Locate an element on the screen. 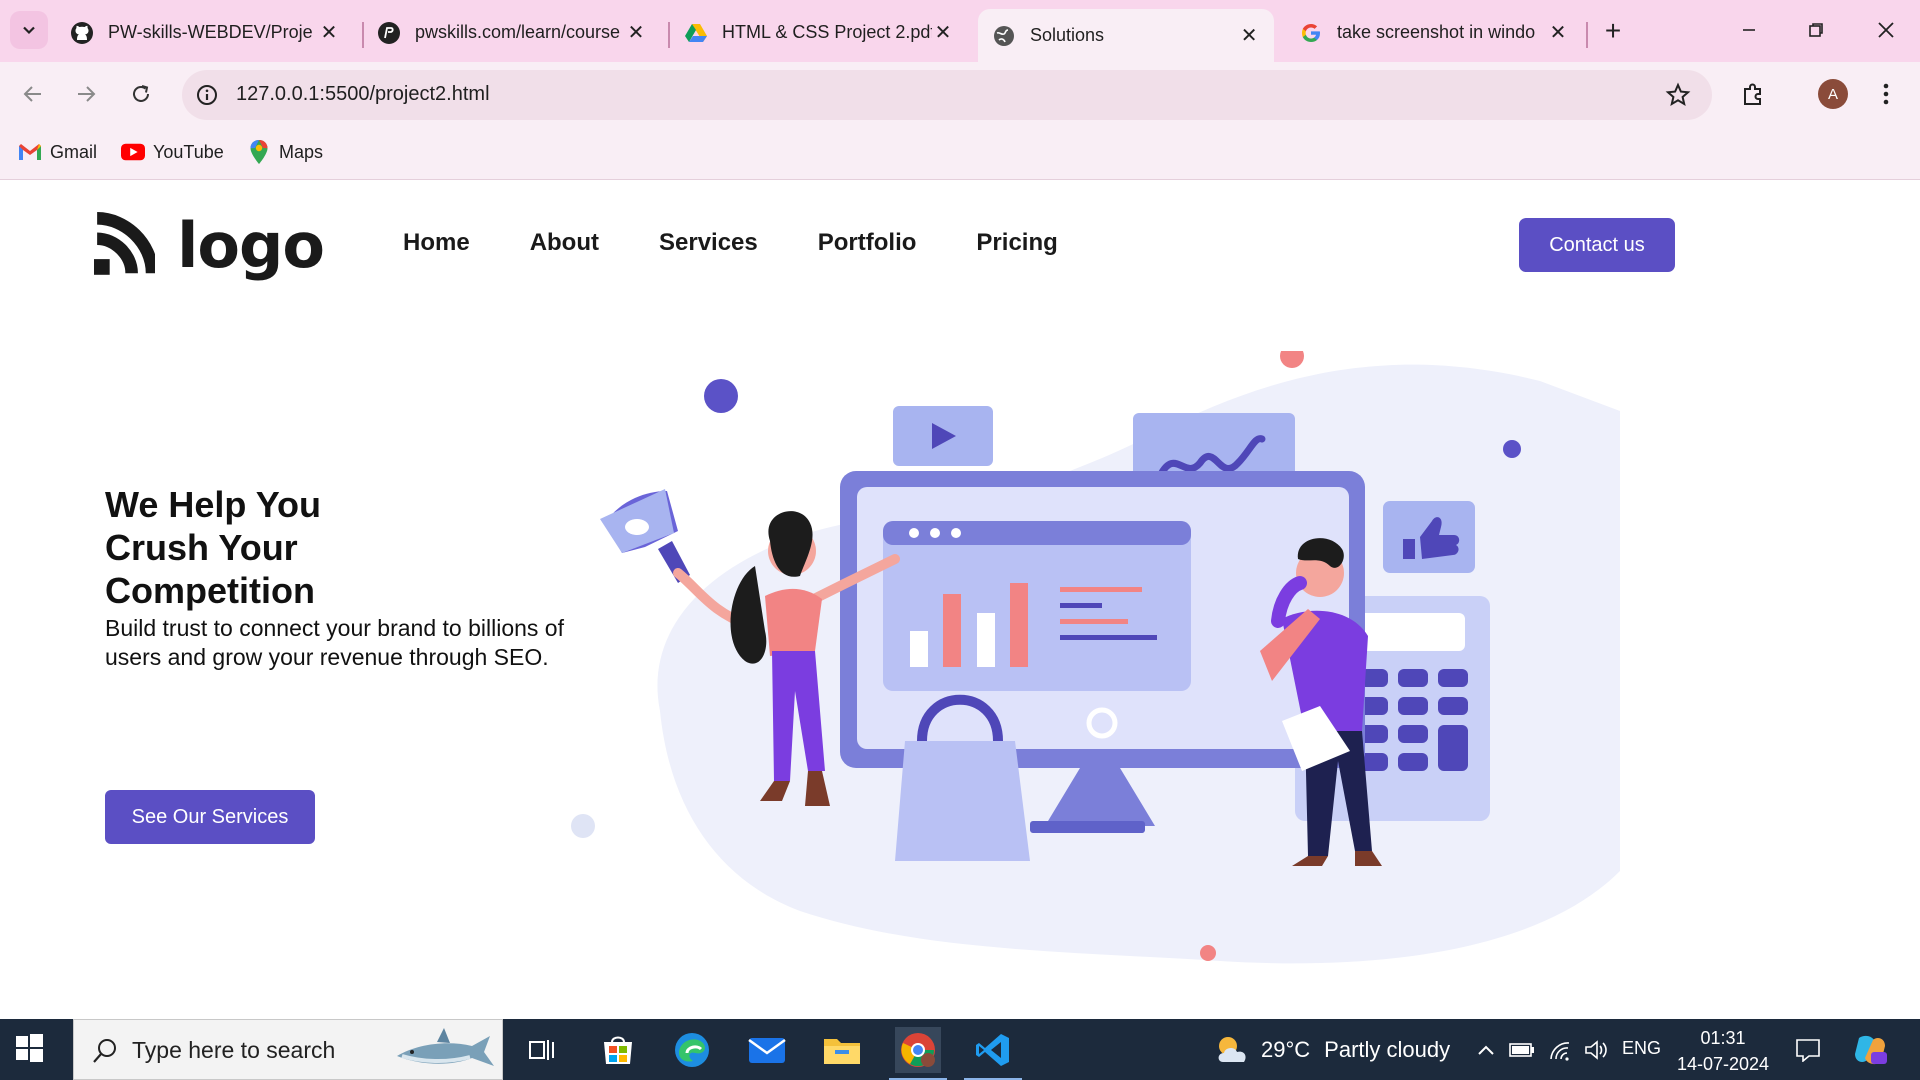 The width and height of the screenshot is (1920, 1080). nav-pricing: Pricing is located at coordinates (1016, 243).